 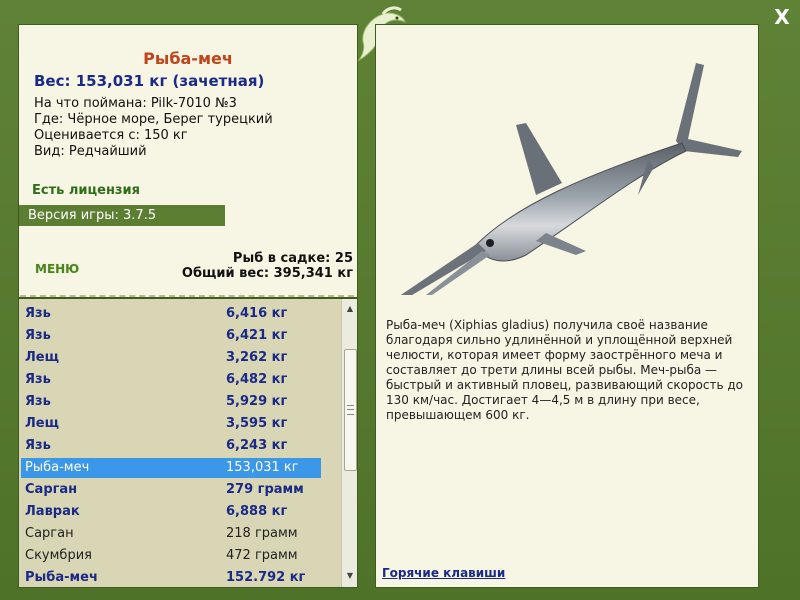 What do you see at coordinates (266, 577) in the screenshot?
I see `list-item-weight: 152.792 кг` at bounding box center [266, 577].